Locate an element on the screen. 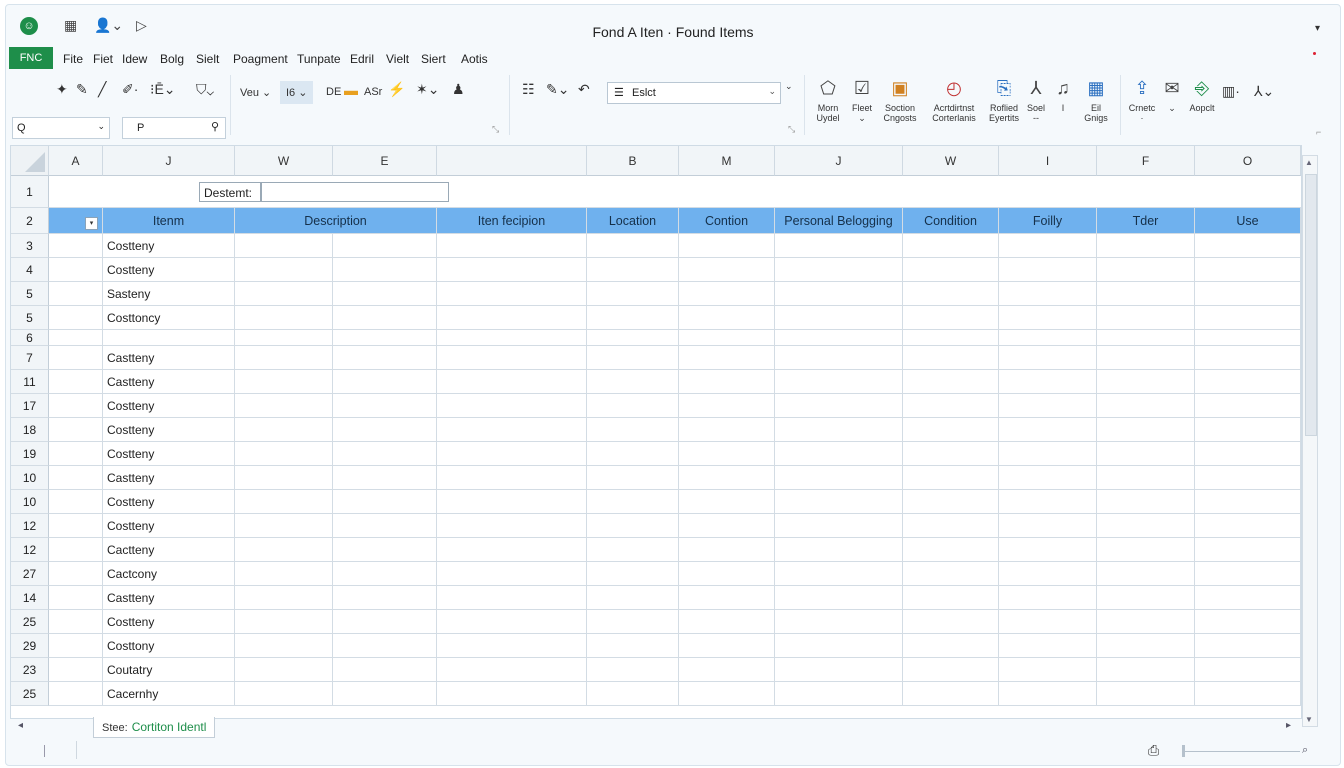 The height and width of the screenshot is (768, 1344). menu-item: Vielt is located at coordinates (397, 59).